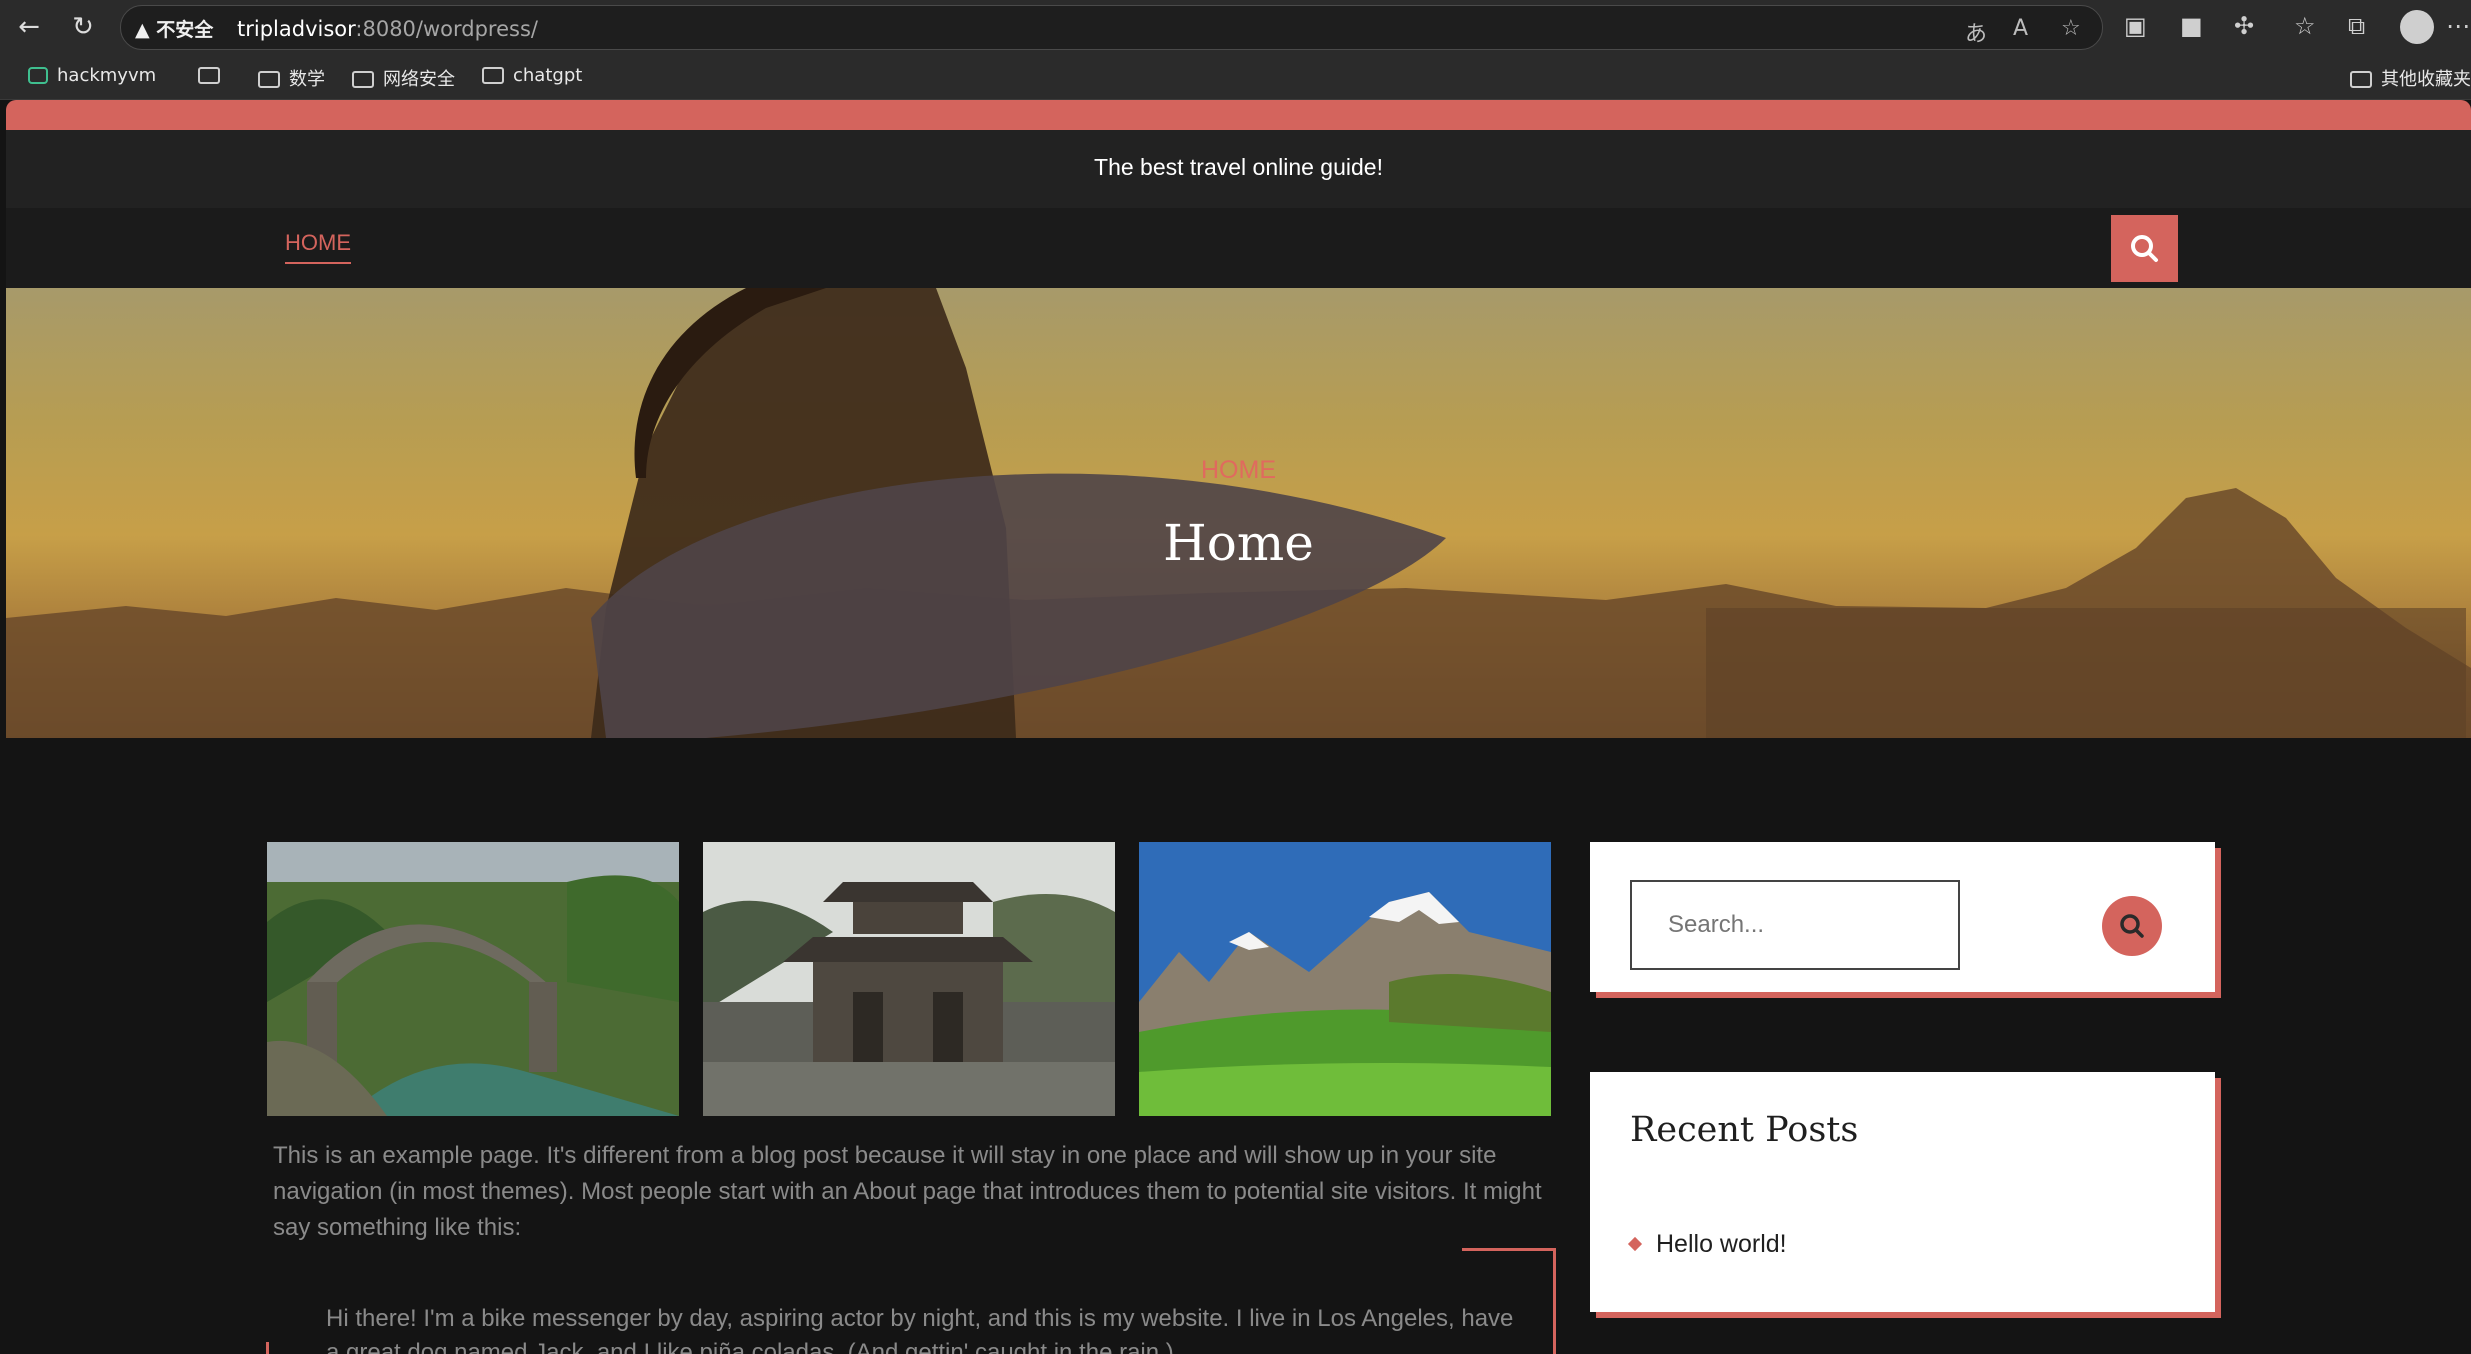 The width and height of the screenshot is (2471, 1354). What do you see at coordinates (2410, 78) in the screenshot?
I see `bookmark-other-folder: 其他收藏夹` at bounding box center [2410, 78].